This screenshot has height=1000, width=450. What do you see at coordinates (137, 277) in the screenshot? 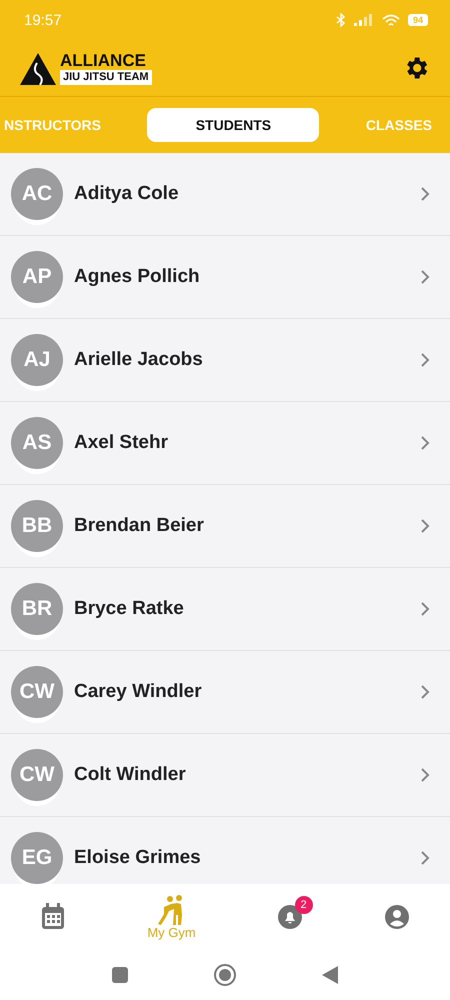
I see `student-name: Agnes Pollich` at bounding box center [137, 277].